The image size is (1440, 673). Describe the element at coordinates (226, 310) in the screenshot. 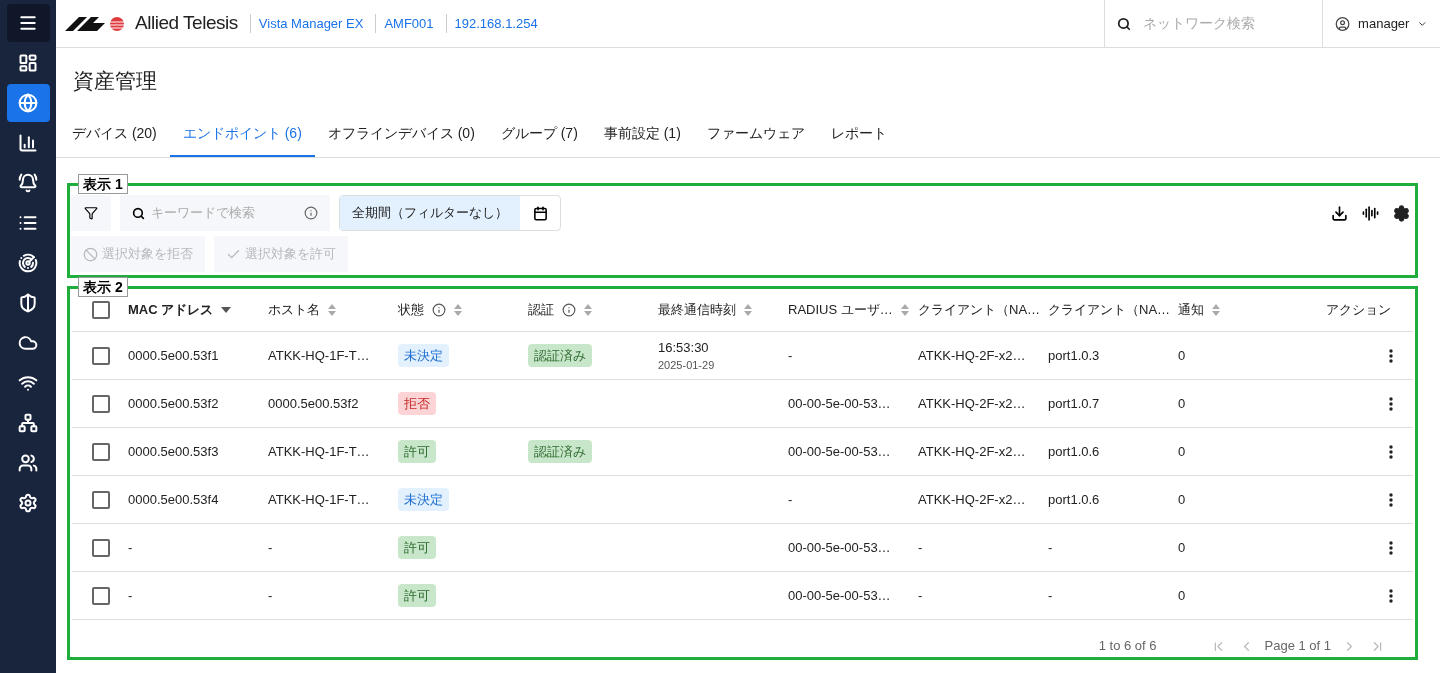

I see `sort-descending-icon` at that location.